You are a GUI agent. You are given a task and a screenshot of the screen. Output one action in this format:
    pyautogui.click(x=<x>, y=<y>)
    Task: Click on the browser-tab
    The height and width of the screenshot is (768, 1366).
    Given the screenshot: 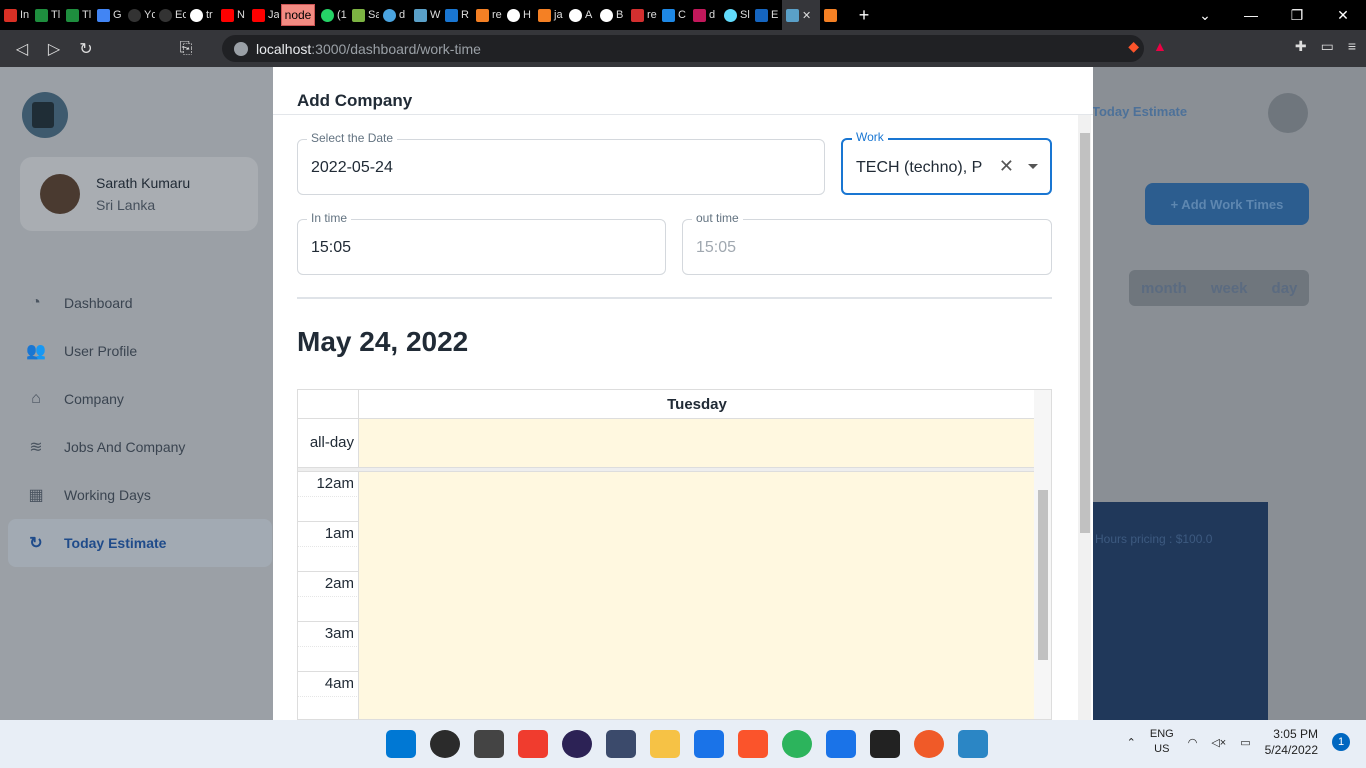 What is the action you would take?
    pyautogui.click(x=835, y=15)
    